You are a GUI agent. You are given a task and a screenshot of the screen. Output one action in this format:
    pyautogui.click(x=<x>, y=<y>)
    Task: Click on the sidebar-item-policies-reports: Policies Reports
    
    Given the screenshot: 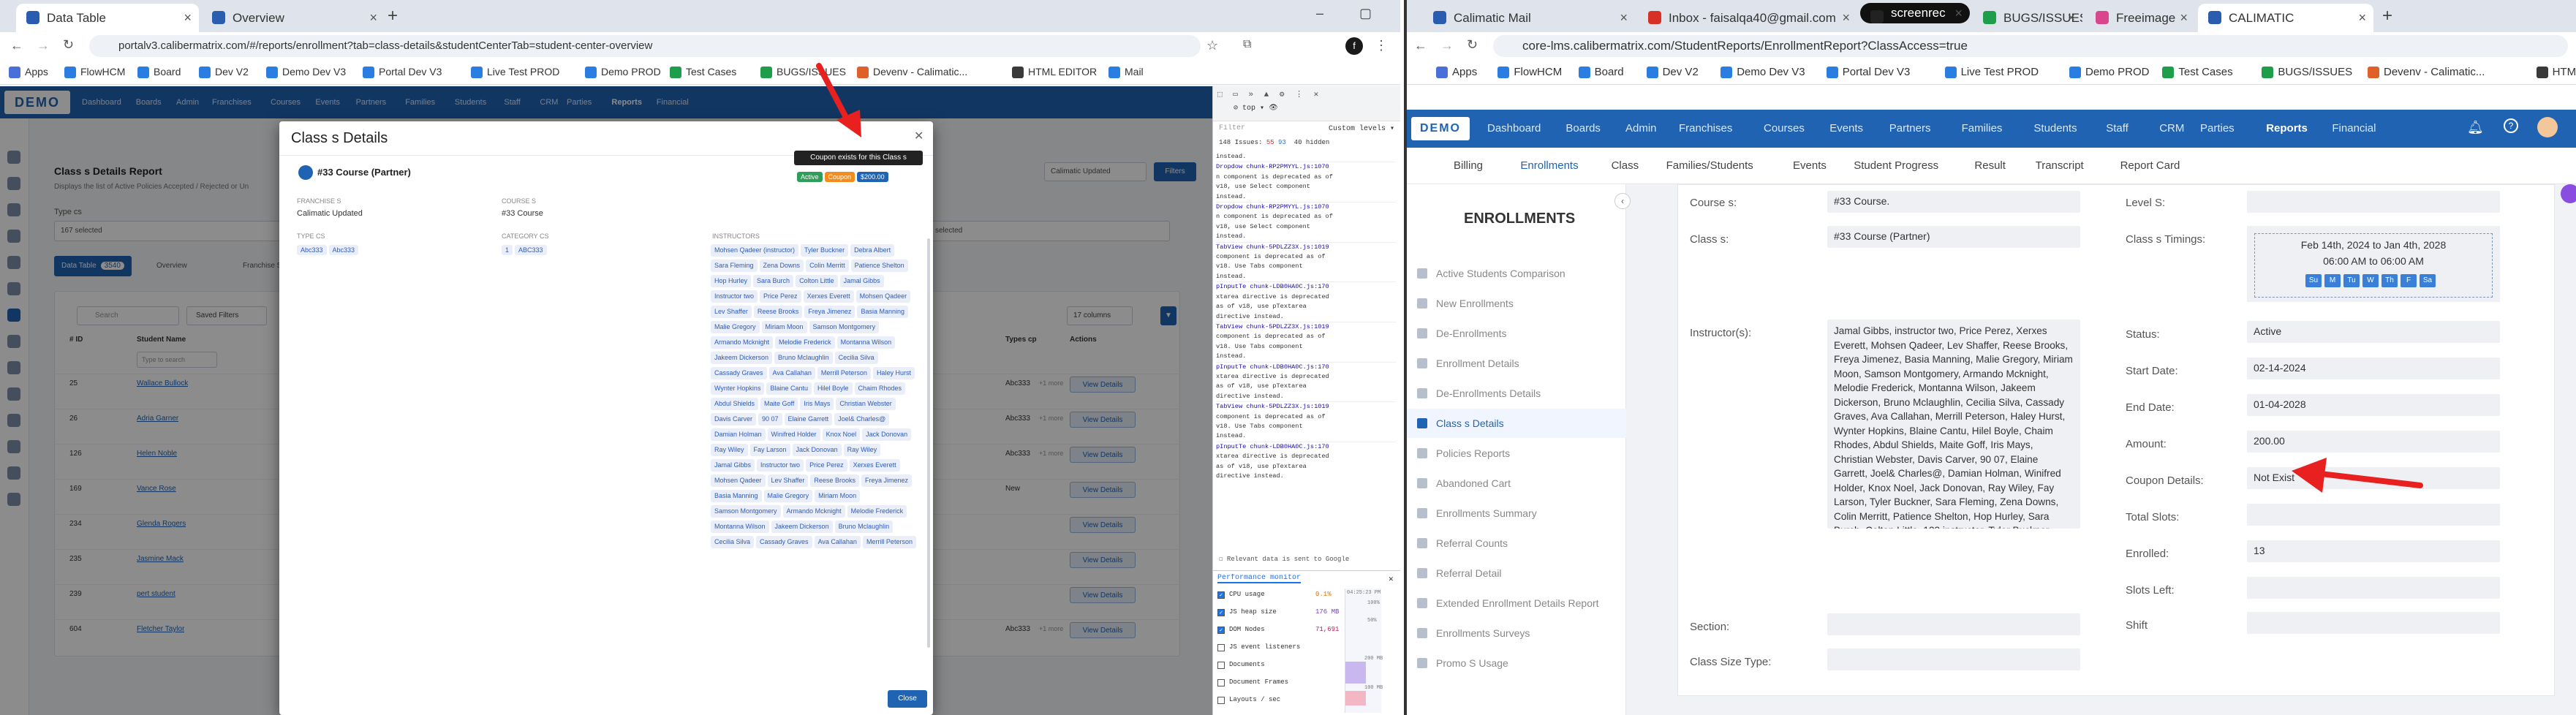 What is the action you would take?
    pyautogui.click(x=1517, y=454)
    